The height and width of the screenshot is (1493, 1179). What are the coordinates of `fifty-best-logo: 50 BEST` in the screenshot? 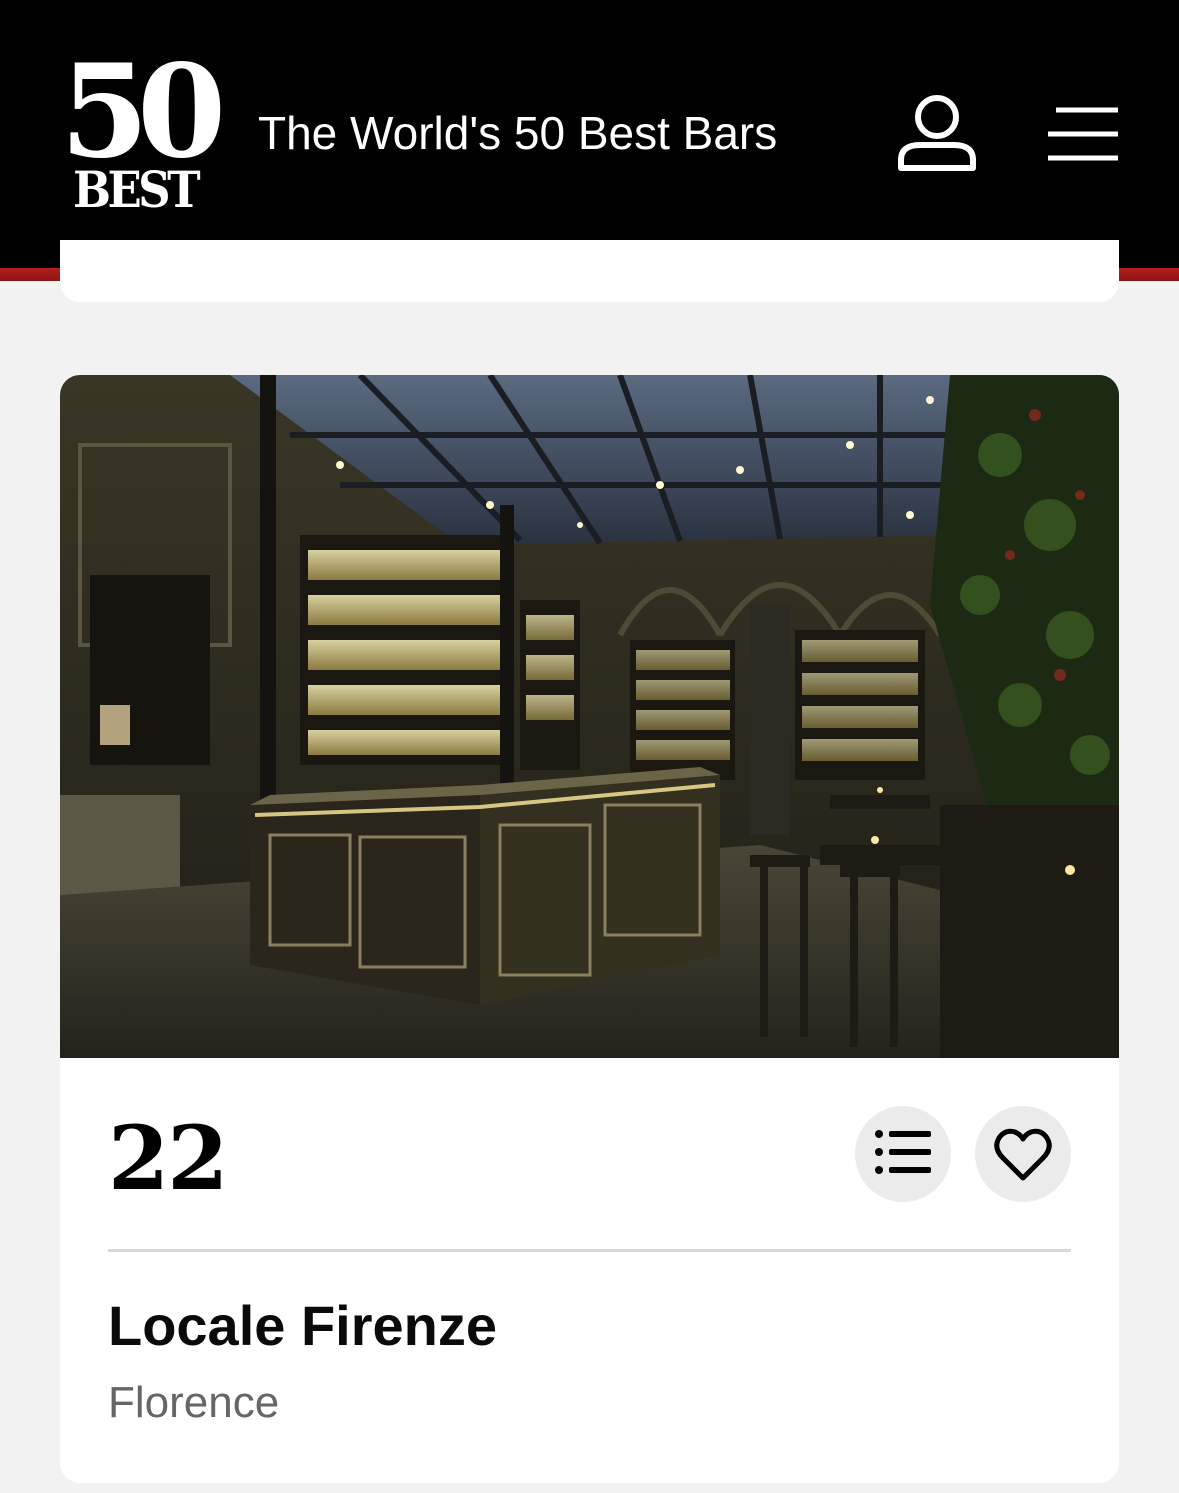 It's located at (143, 128).